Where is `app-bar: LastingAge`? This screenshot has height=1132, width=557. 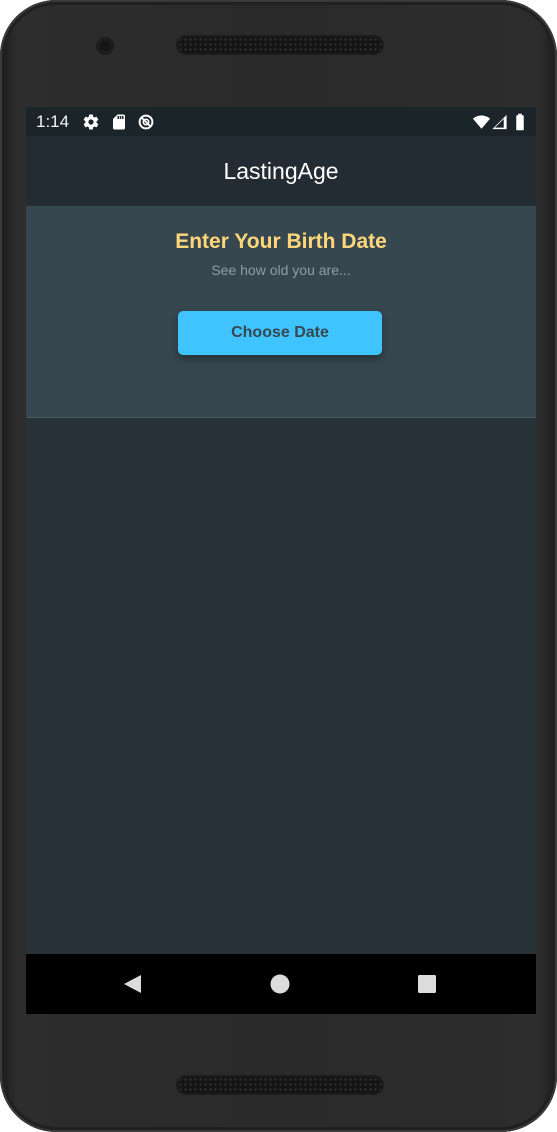
app-bar: LastingAge is located at coordinates (281, 171).